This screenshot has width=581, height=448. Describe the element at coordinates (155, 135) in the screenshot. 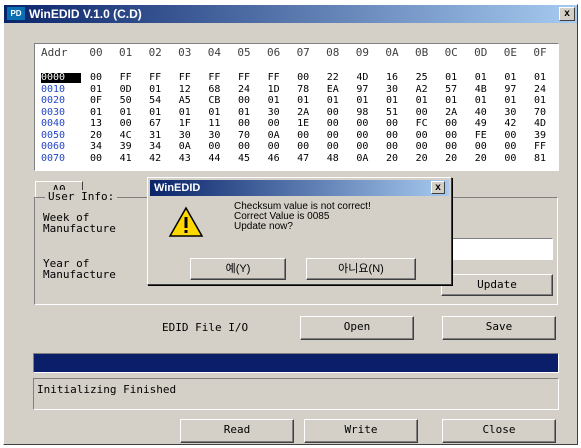

I see `hex-cell: 31` at that location.